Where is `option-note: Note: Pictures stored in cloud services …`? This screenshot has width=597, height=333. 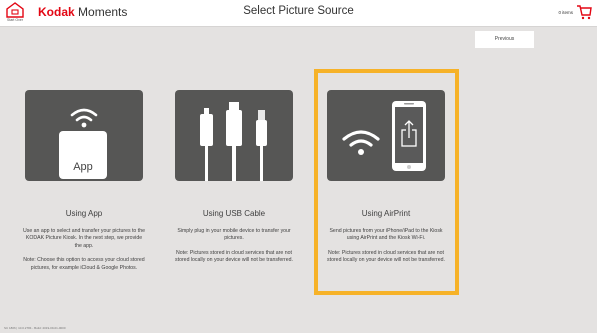 option-note: Note: Pictures stored in cloud services … is located at coordinates (234, 256).